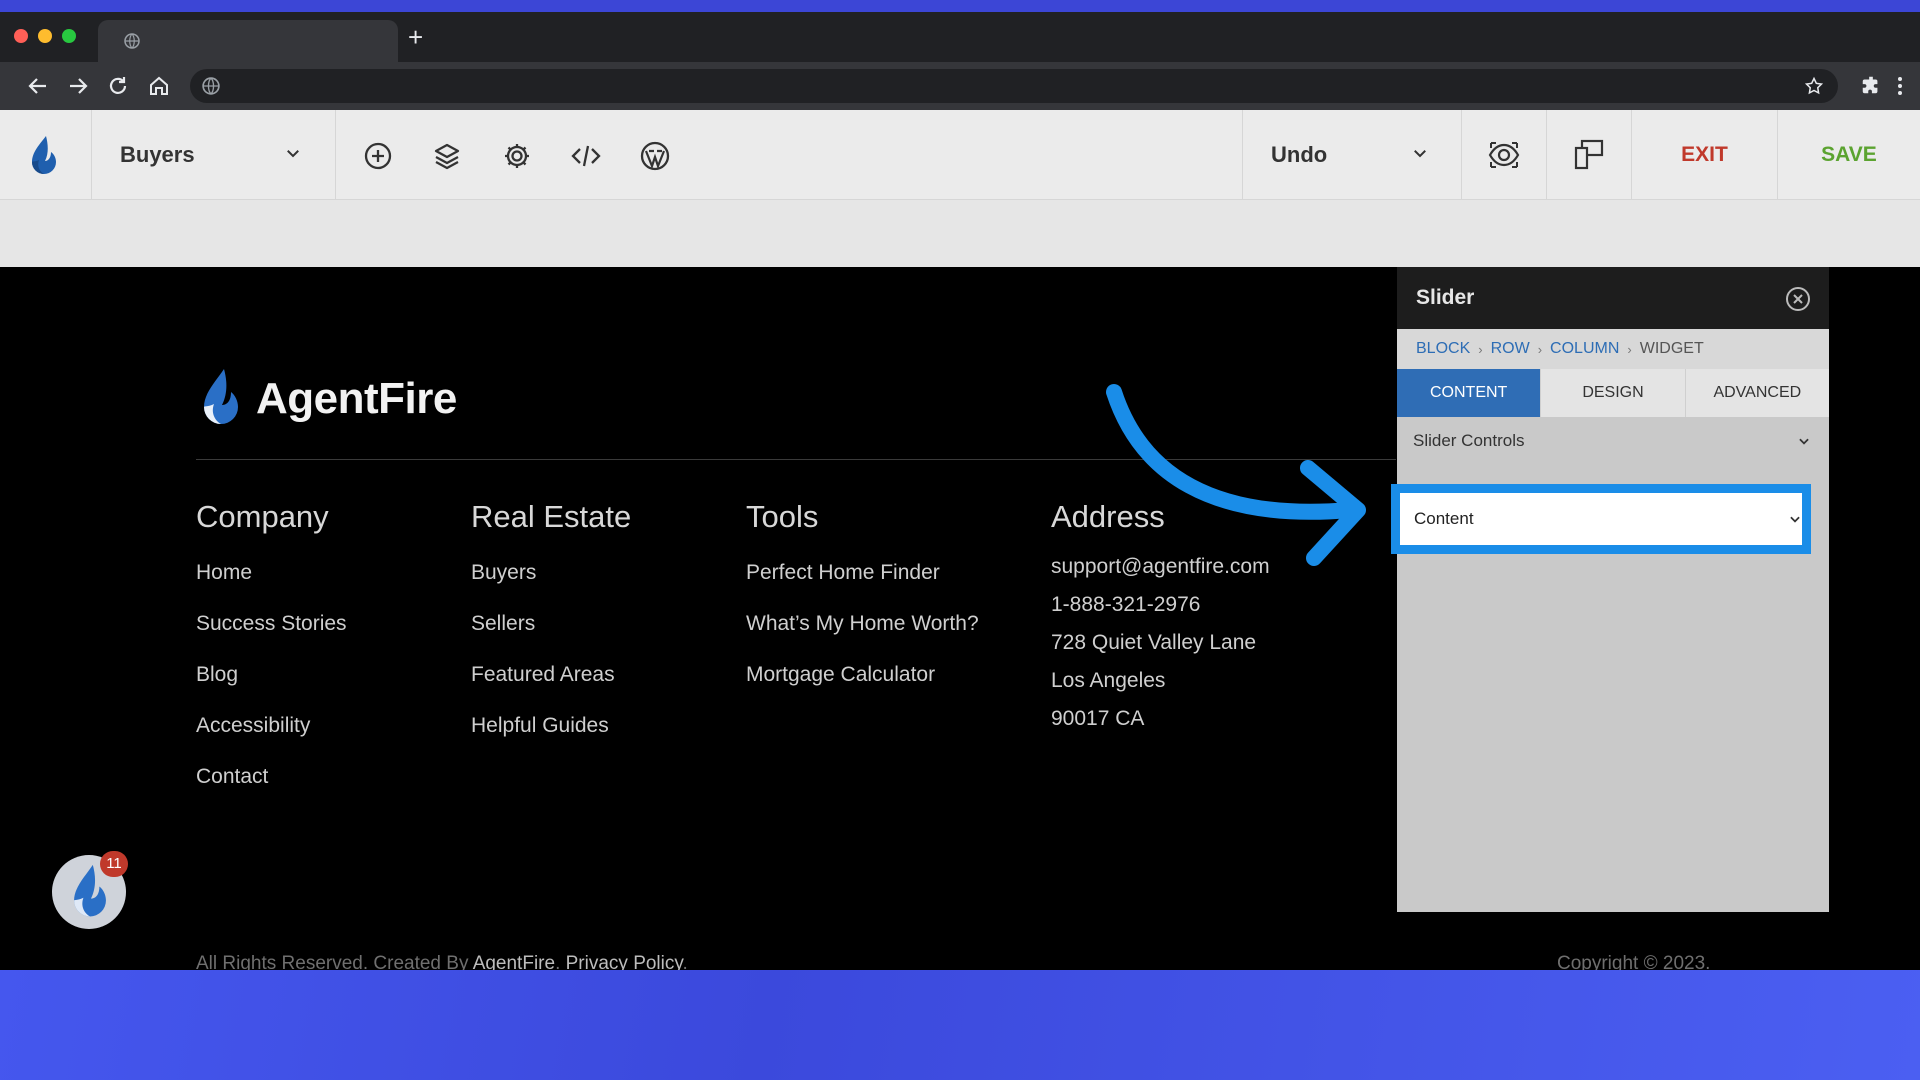 The image size is (1920, 1080). I want to click on forward-icon, so click(78, 86).